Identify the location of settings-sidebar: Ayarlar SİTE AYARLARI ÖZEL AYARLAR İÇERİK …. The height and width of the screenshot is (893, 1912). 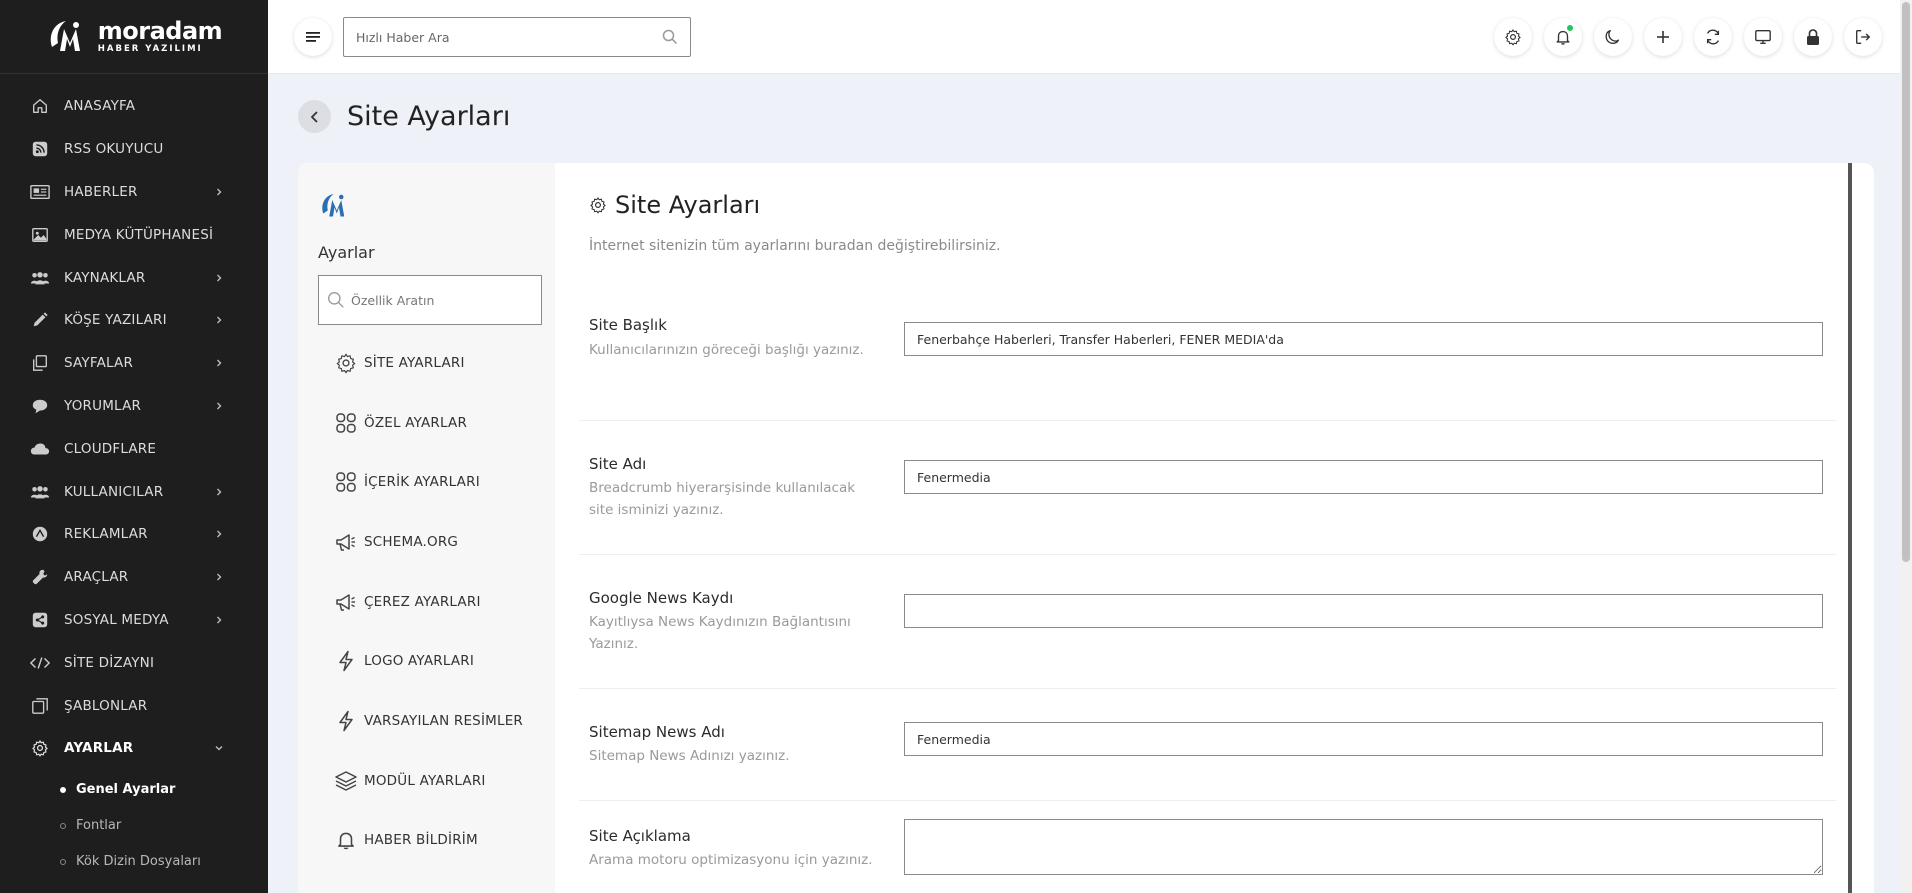
(426, 528).